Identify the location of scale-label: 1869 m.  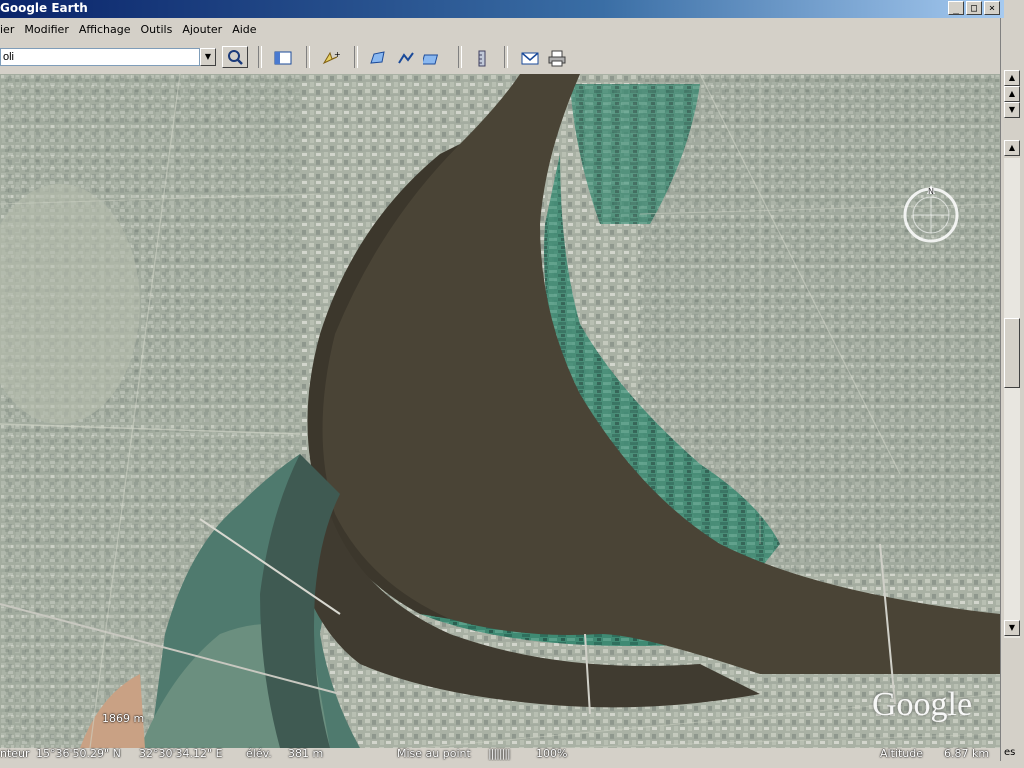
(123, 718).